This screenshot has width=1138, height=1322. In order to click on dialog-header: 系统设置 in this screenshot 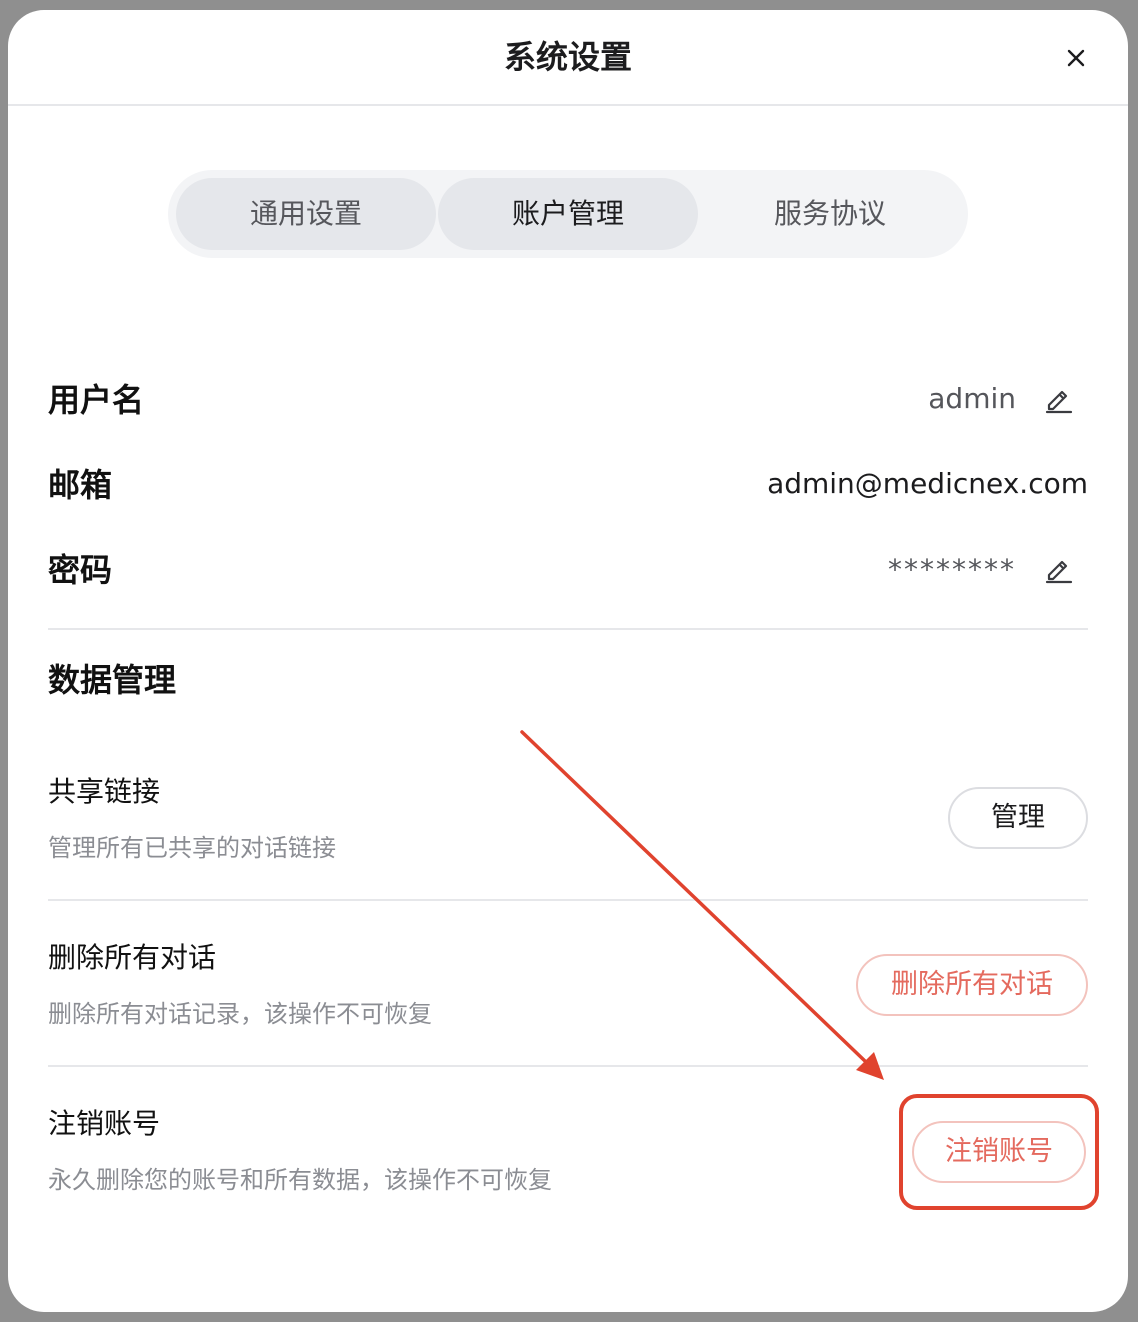, I will do `click(568, 58)`.